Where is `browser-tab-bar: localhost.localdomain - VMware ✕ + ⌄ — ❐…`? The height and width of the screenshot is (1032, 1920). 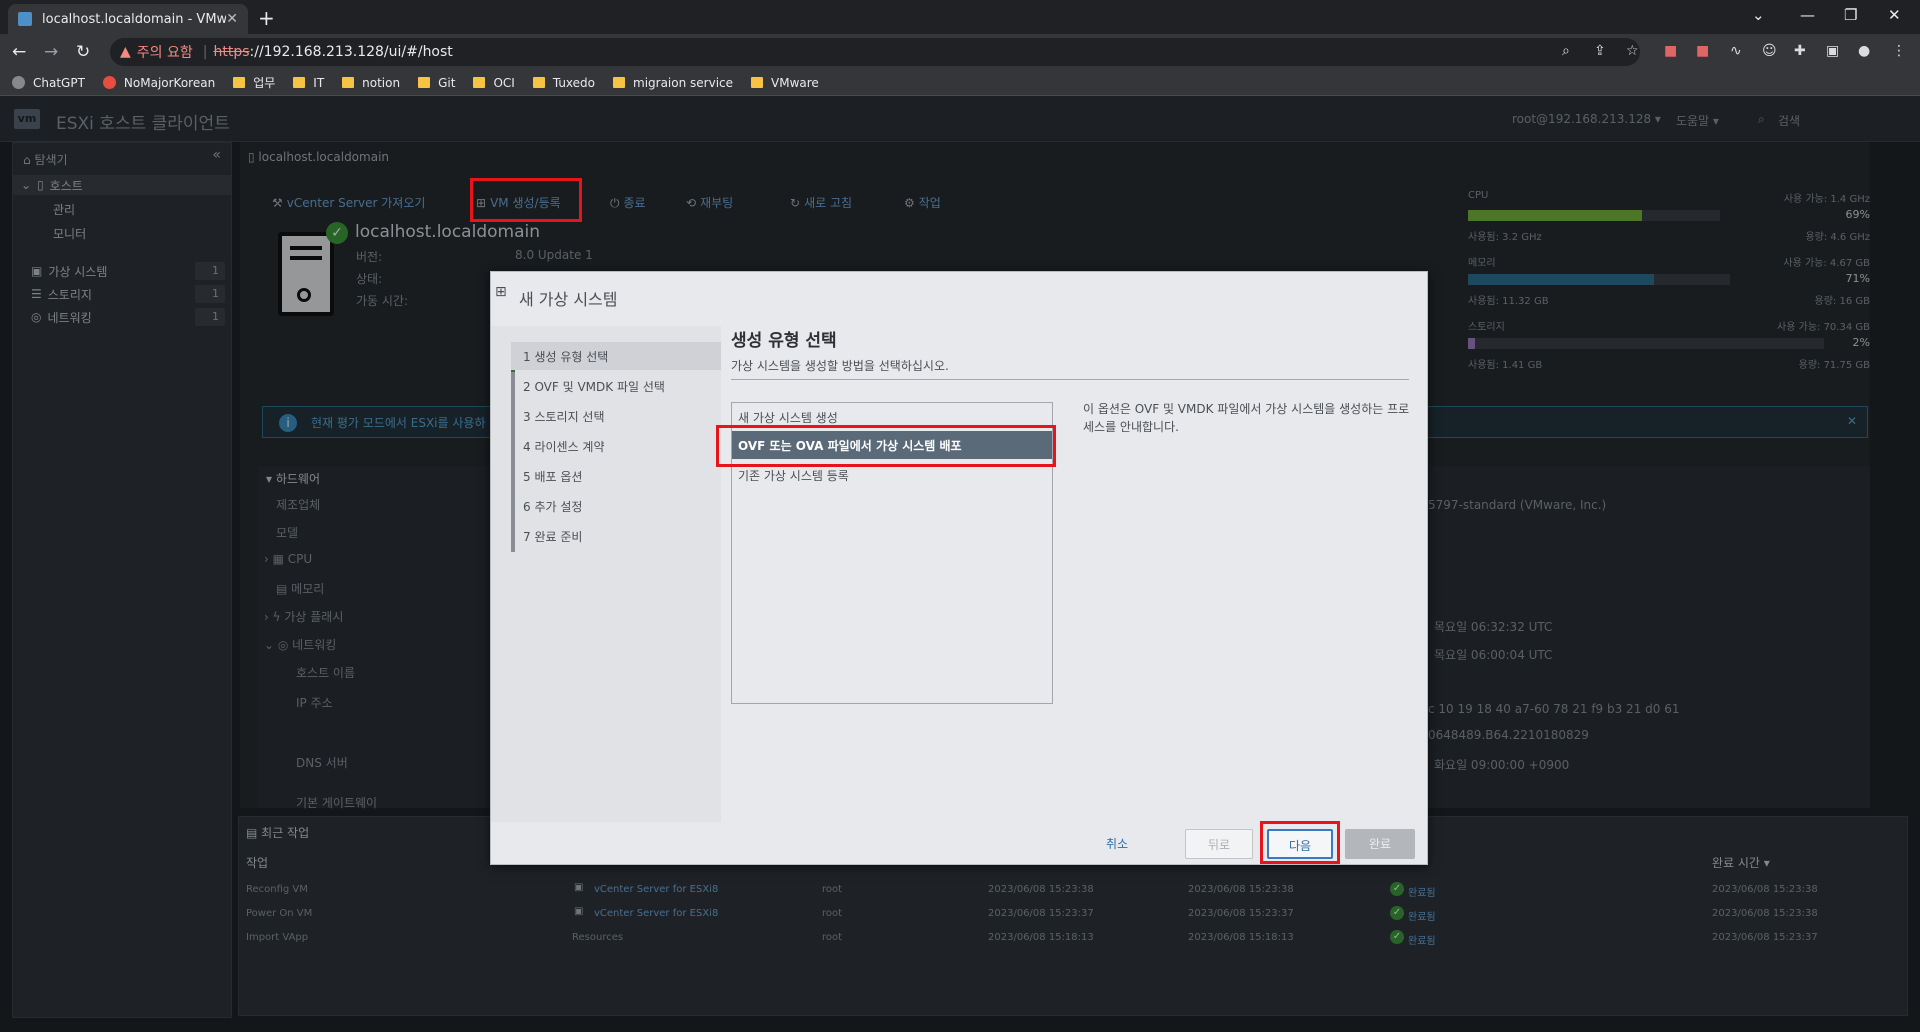 browser-tab-bar: localhost.localdomain - VMware ✕ + ⌄ — ❐… is located at coordinates (960, 17).